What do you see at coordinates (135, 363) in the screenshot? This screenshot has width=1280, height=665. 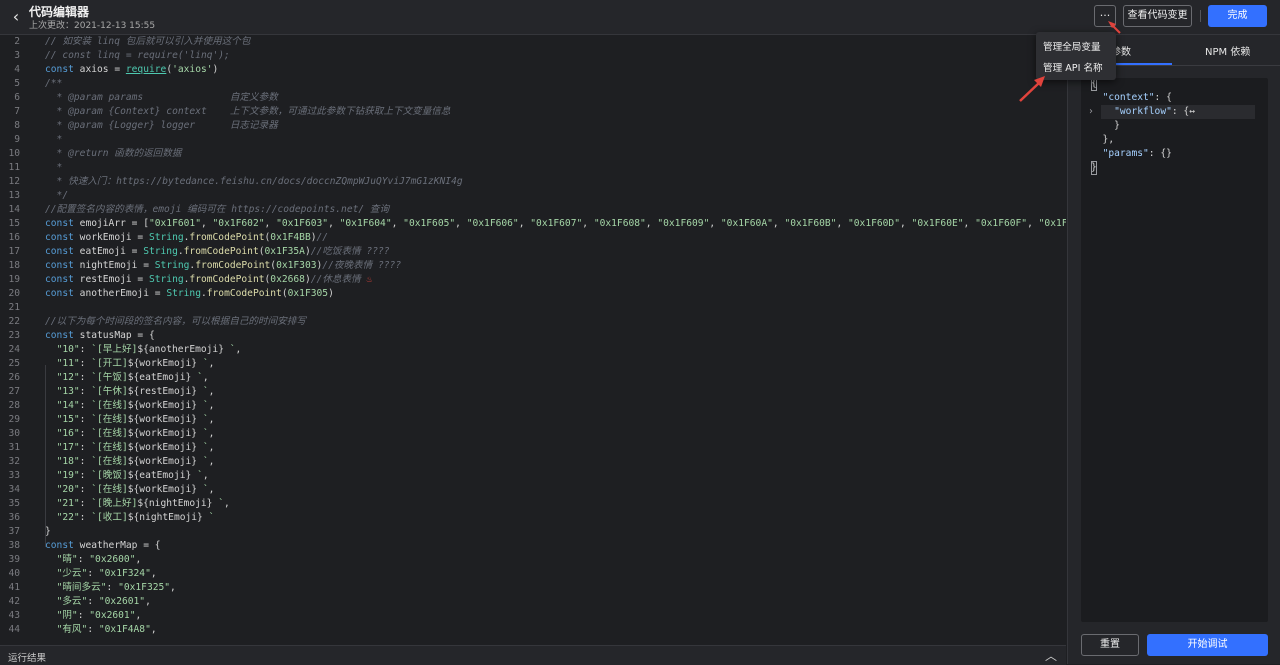 I see `code-text: "11": `[开工]${workEmoji} `,` at bounding box center [135, 363].